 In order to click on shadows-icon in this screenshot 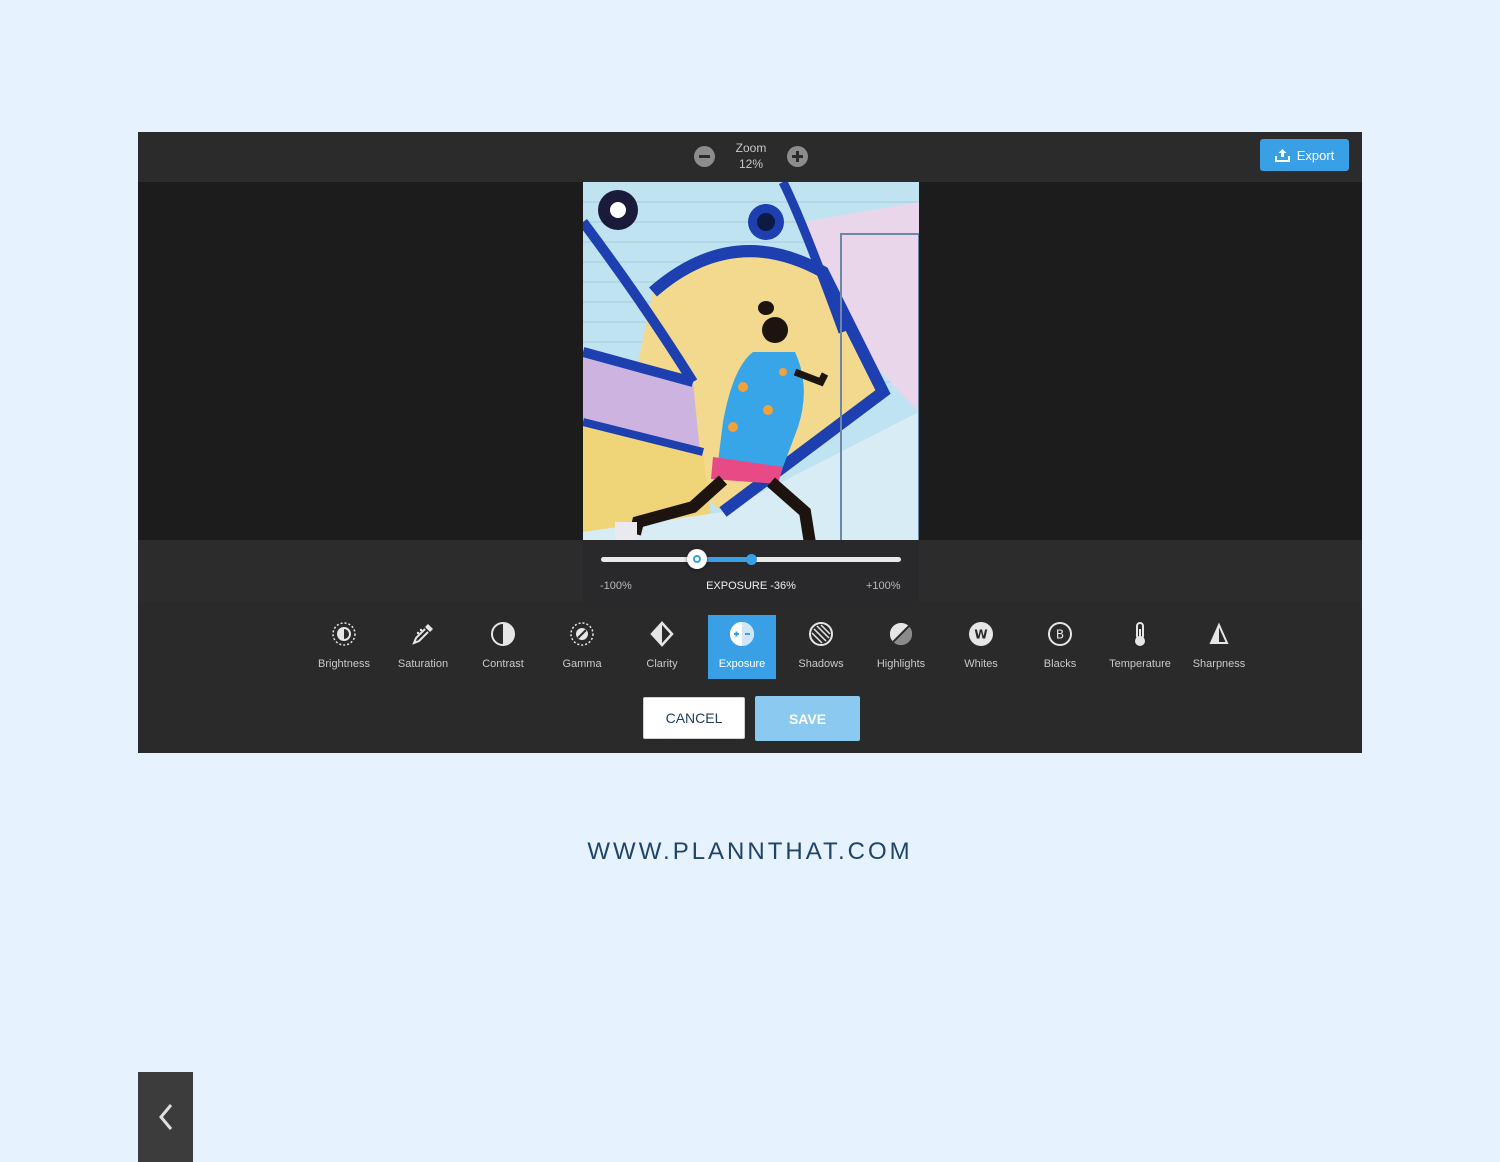, I will do `click(821, 634)`.